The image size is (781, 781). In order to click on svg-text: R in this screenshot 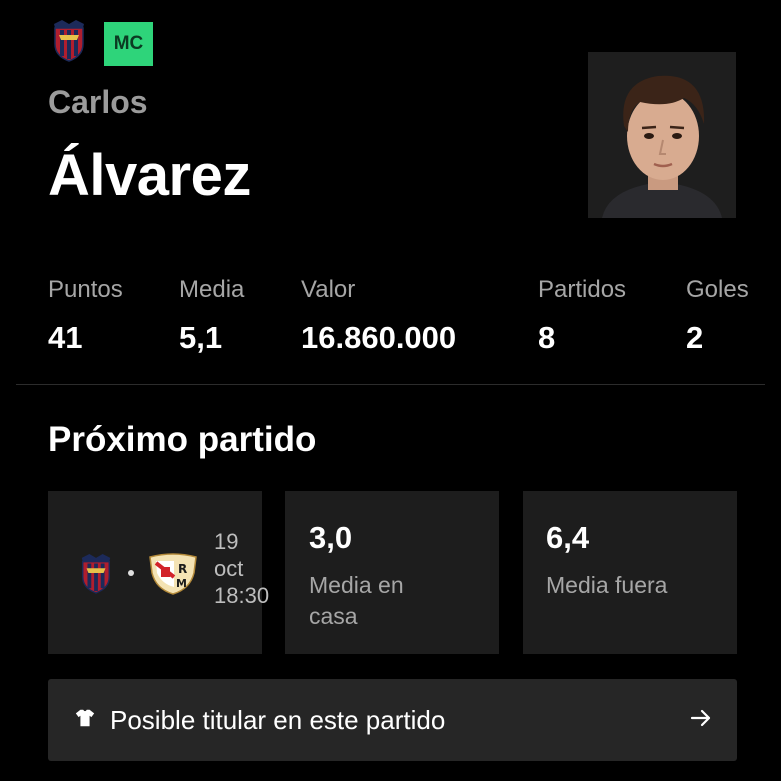, I will do `click(182, 569)`.